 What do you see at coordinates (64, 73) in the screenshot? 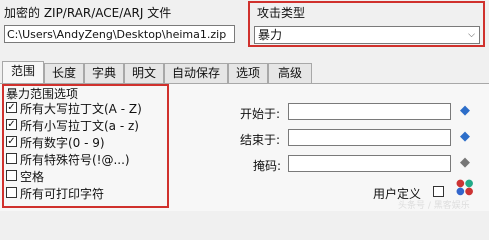
I see `tab-length: 长度` at bounding box center [64, 73].